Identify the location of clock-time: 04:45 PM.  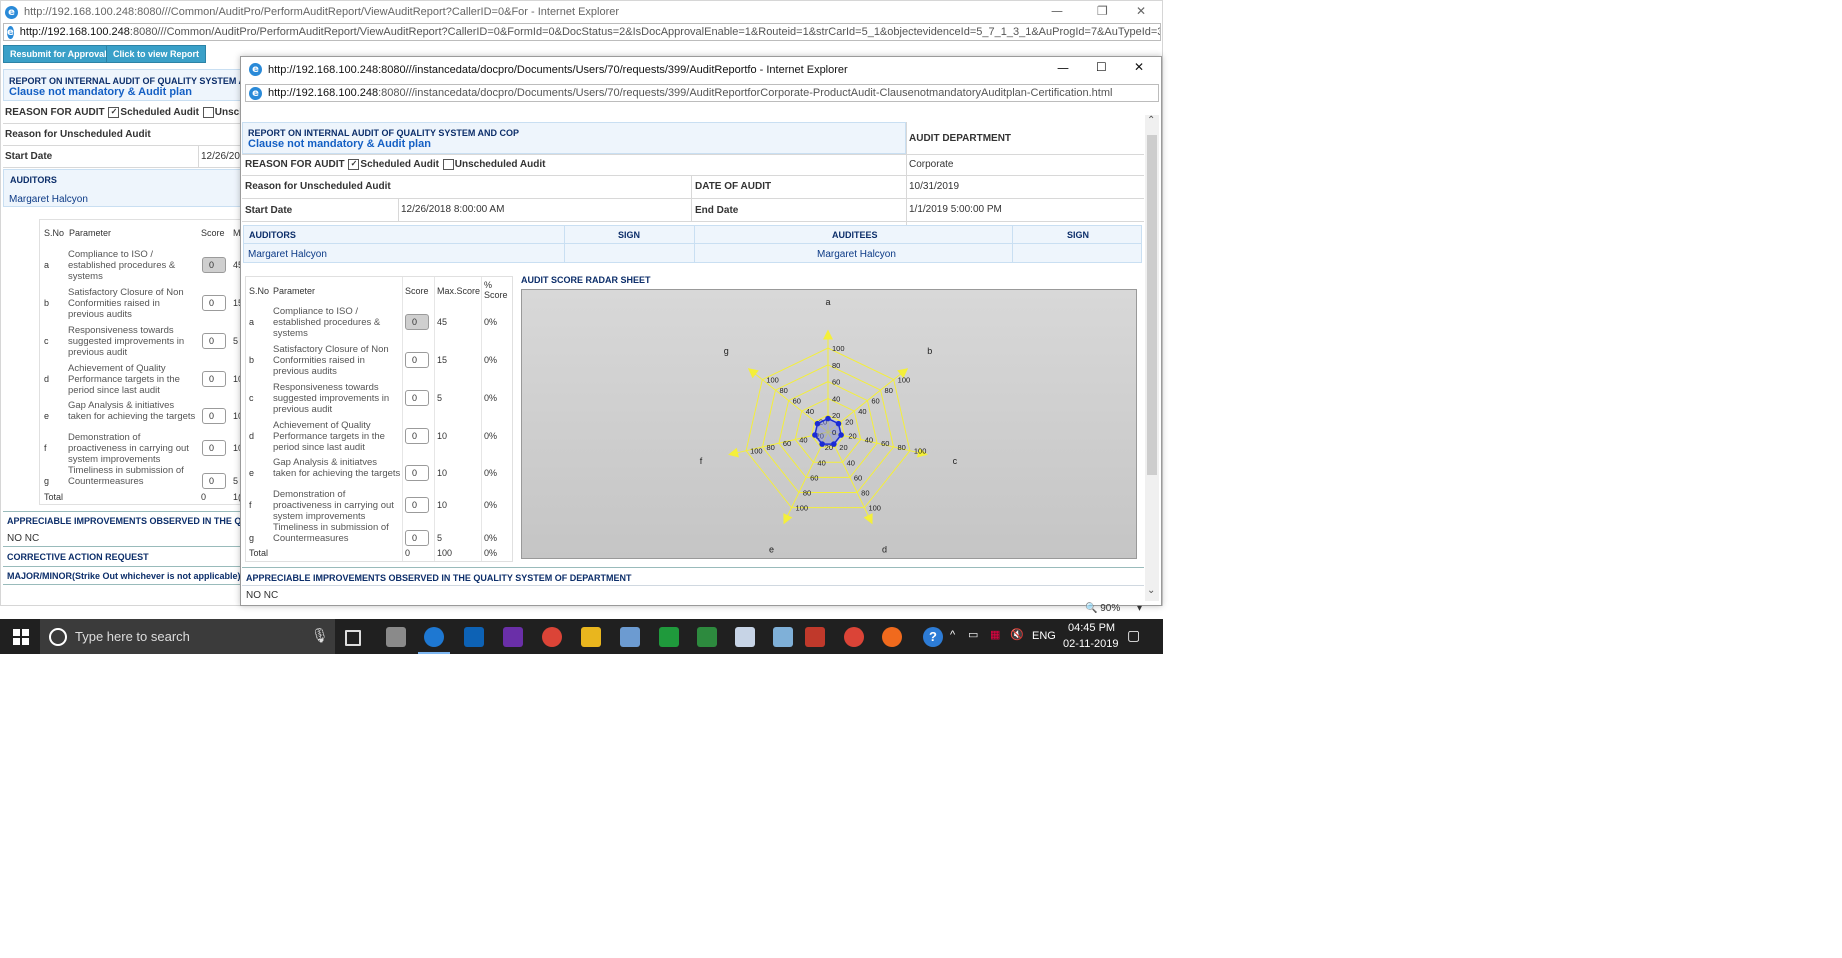
(1091, 628).